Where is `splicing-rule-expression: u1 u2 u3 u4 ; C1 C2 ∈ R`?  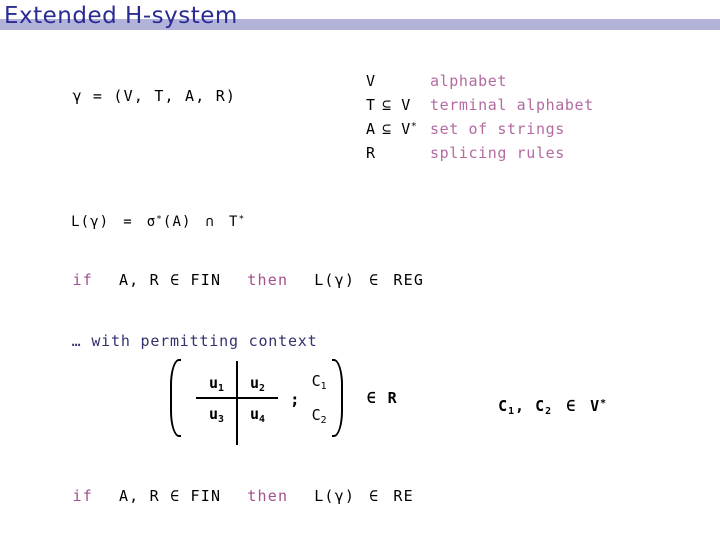 splicing-rule-expression: u1 u2 u3 u4 ; C1 C2 ∈ R is located at coordinates (284, 400).